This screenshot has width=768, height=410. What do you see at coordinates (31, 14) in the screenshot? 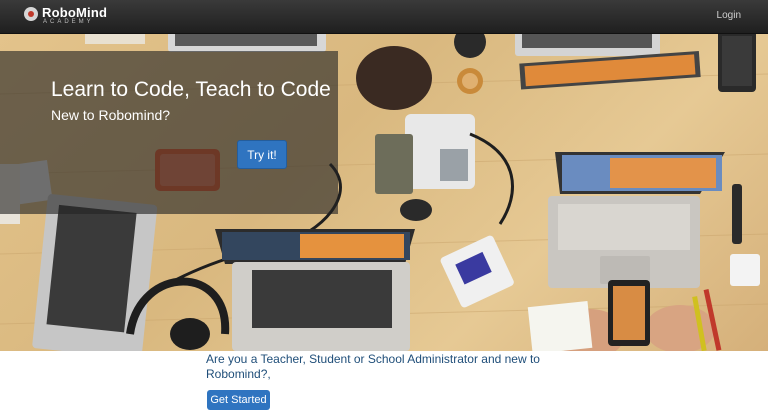
I see `logo-icon` at bounding box center [31, 14].